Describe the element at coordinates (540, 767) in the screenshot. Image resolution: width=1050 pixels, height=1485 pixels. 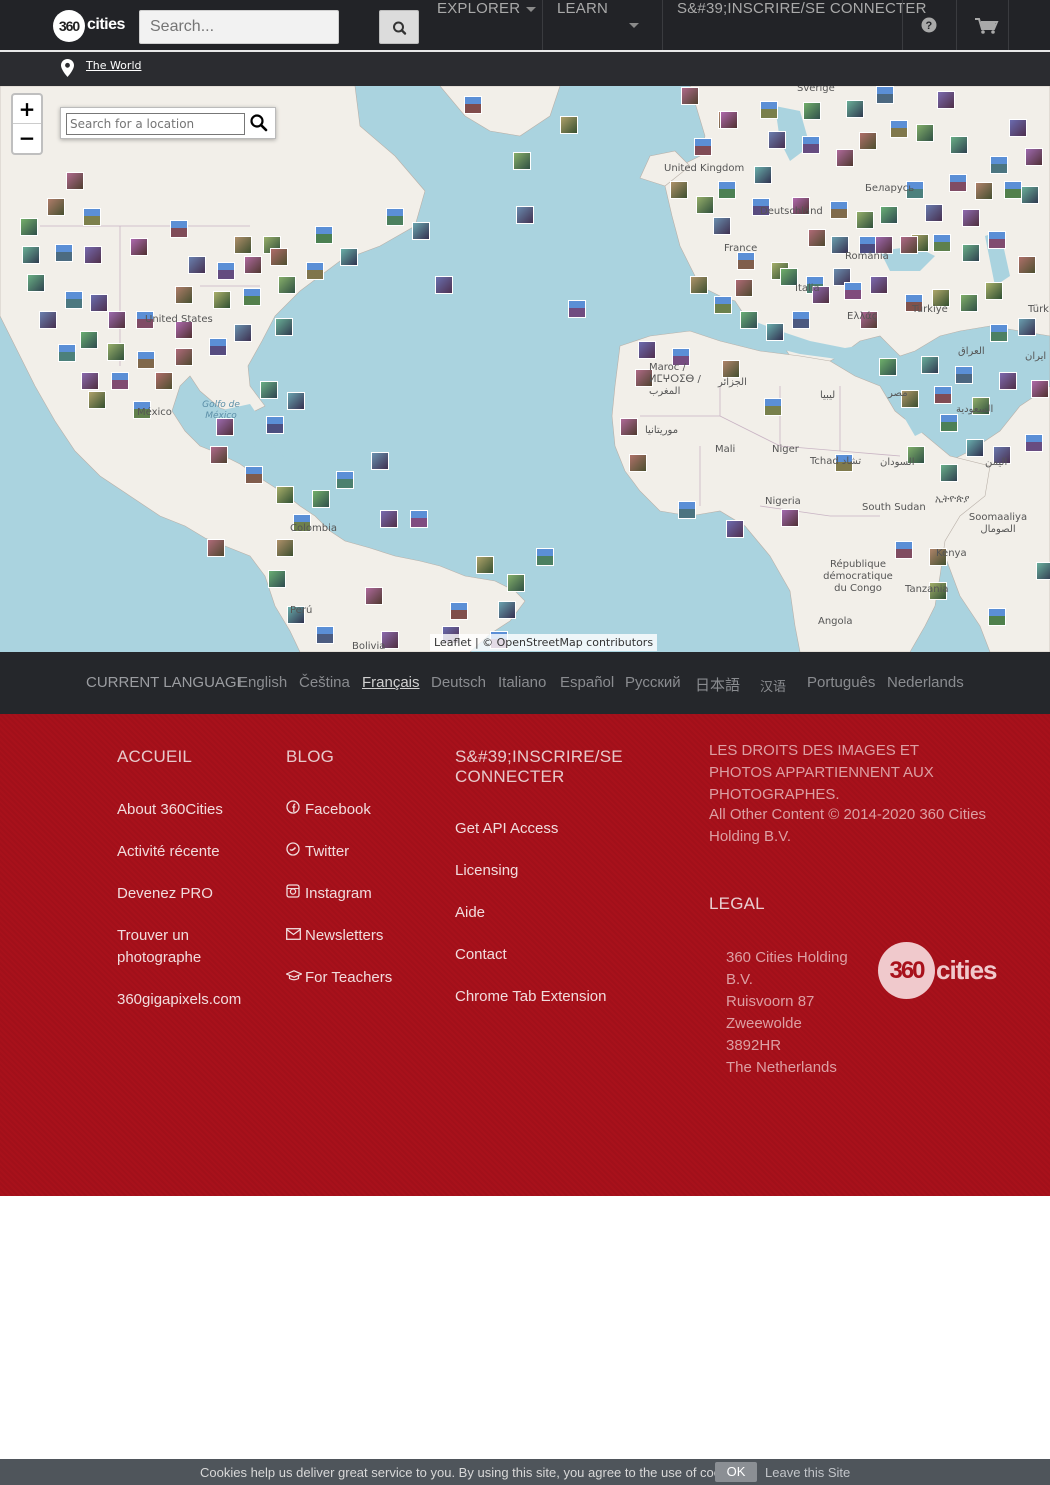
I see `footer-heading-signin: S&#39;INSCRIRE/SE CONNECTER` at that location.